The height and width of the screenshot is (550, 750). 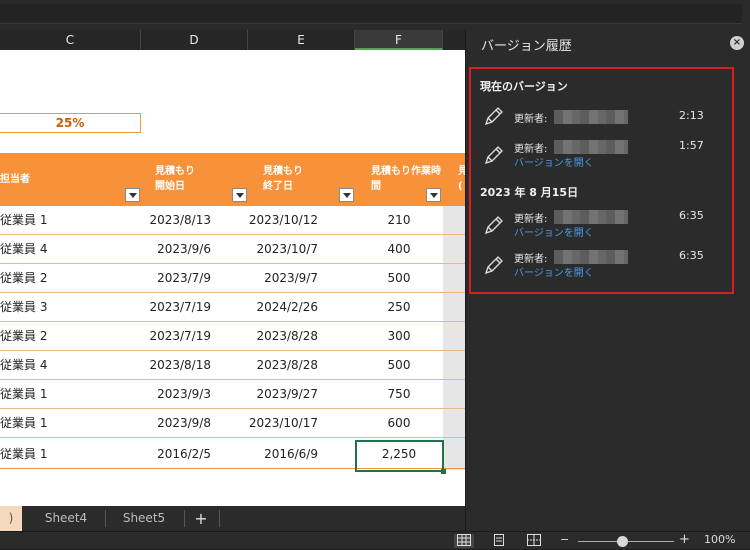 What do you see at coordinates (66, 518) in the screenshot?
I see `tab-sheet4: Sheet4` at bounding box center [66, 518].